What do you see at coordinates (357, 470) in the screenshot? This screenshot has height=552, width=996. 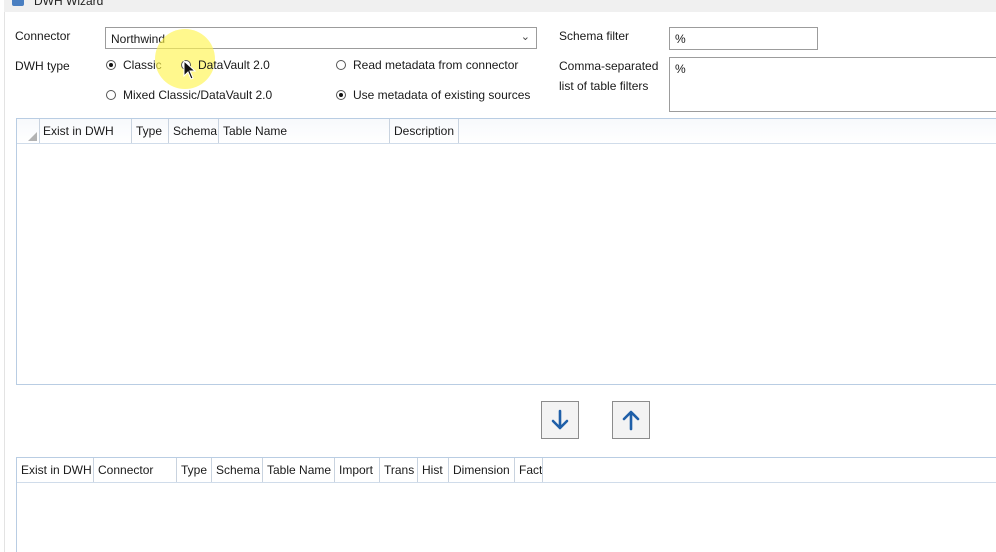 I see `column-header-import: Import` at bounding box center [357, 470].